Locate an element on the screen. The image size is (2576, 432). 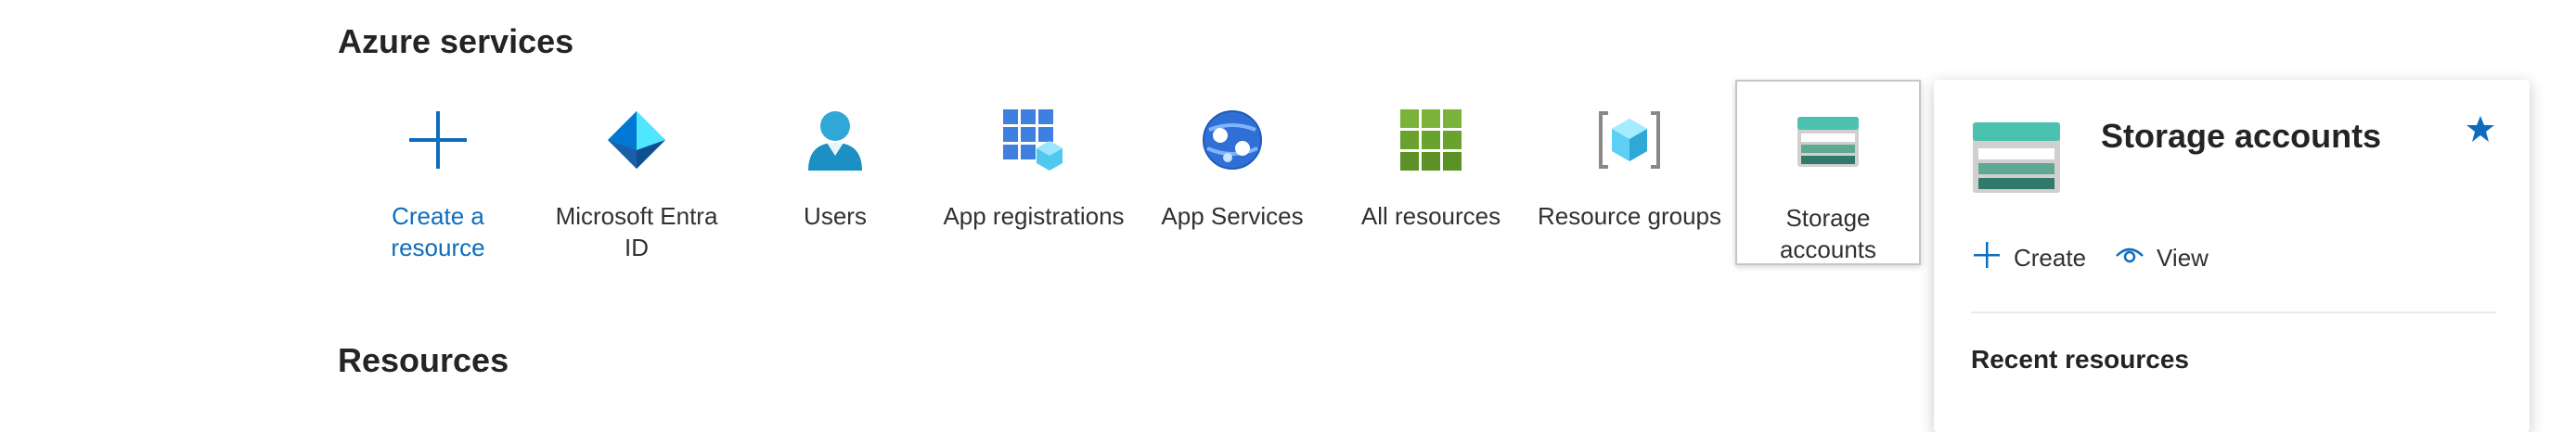
entra-id-label: Microsoft Entra ID is located at coordinates (636, 231).